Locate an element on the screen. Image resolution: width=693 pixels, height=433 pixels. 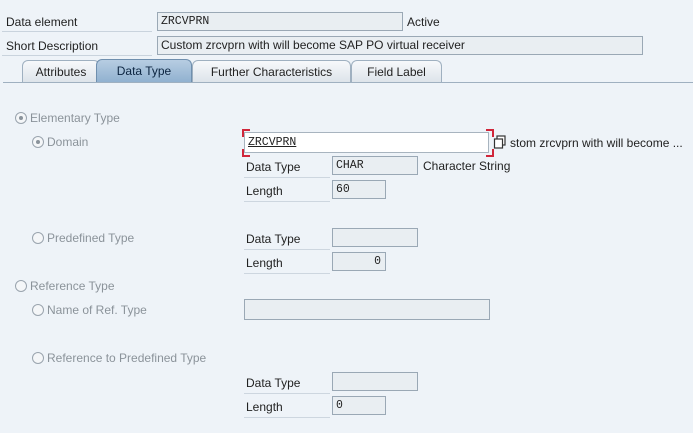
domain-radio is located at coordinates (38, 142).